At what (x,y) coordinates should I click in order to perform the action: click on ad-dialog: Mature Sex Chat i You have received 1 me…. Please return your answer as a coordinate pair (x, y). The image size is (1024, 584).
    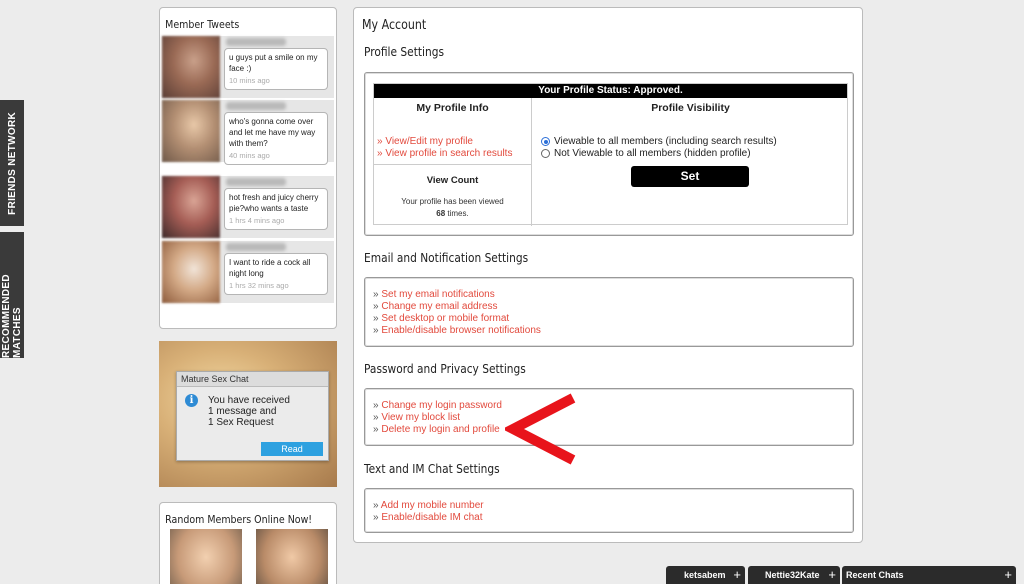
    Looking at the image, I should click on (252, 416).